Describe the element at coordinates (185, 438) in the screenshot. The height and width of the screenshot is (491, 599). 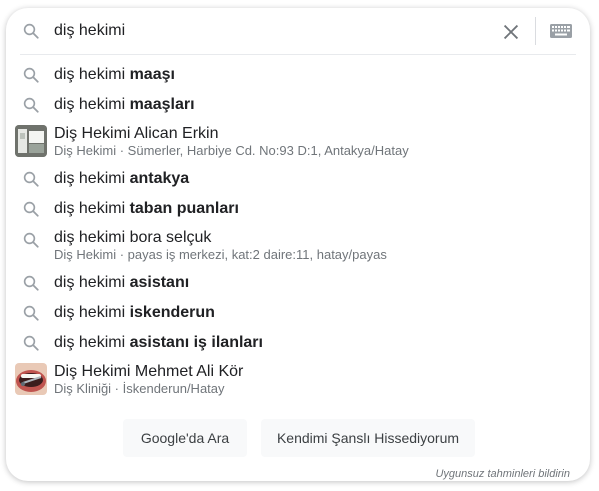
I see `google-search-button: Google'da Ara` at that location.